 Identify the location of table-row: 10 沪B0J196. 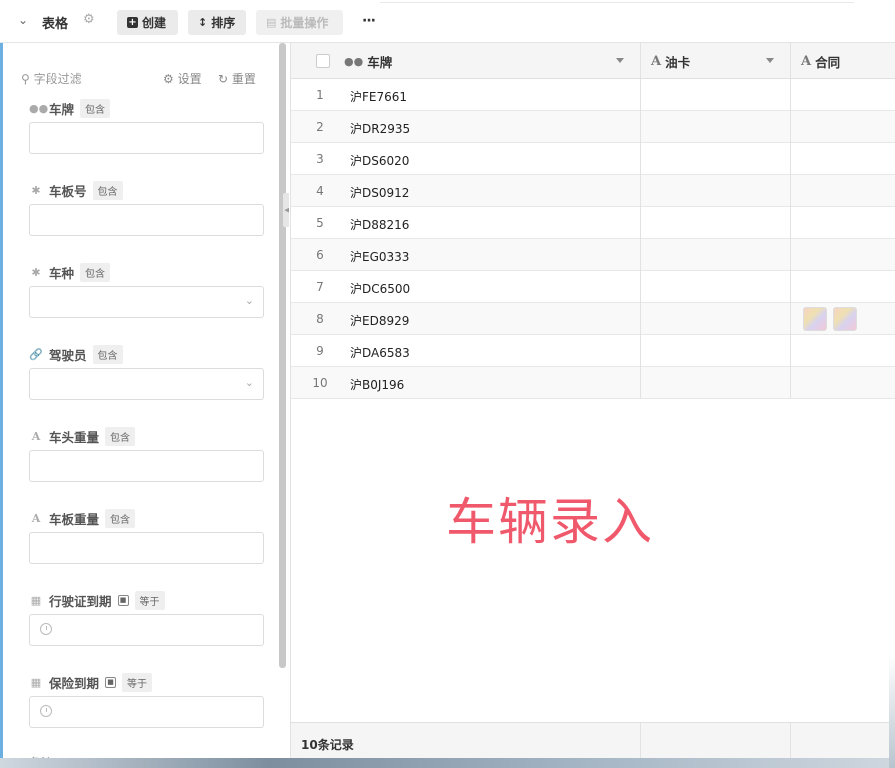
(593, 383).